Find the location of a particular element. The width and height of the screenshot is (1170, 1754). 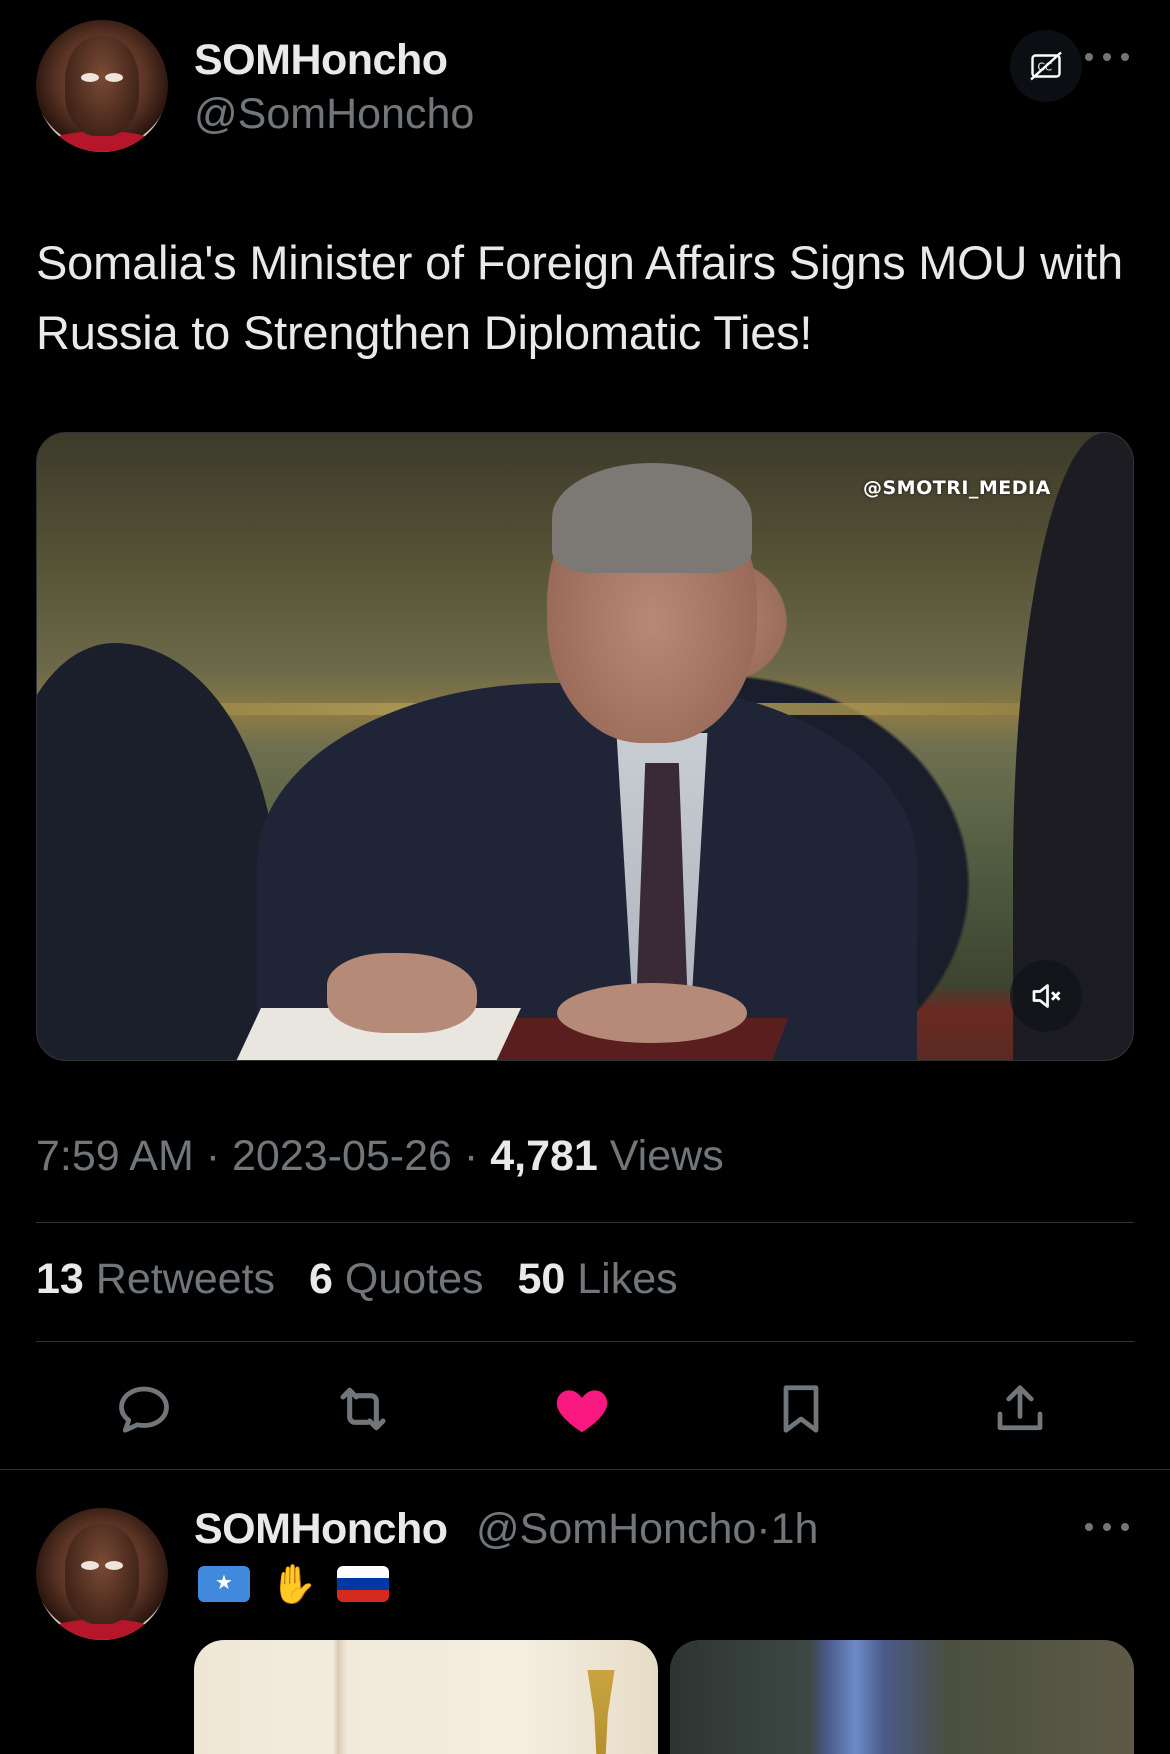

views-count: 4,781 is located at coordinates (544, 1156).